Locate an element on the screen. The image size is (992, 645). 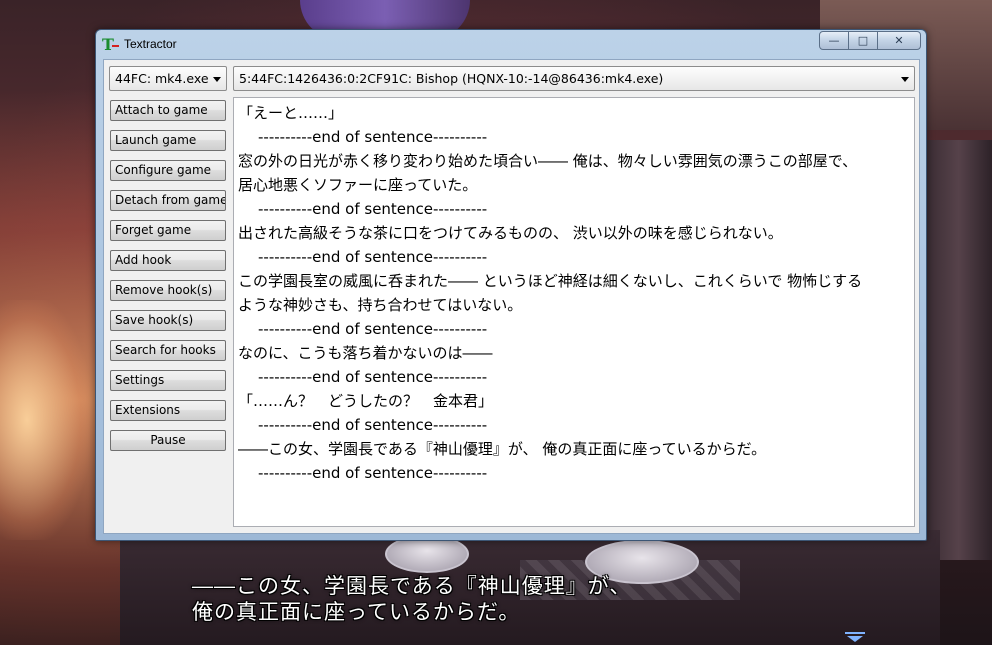
output-line: なのに、こうも落ち着かないのは―― is located at coordinates (365, 353).